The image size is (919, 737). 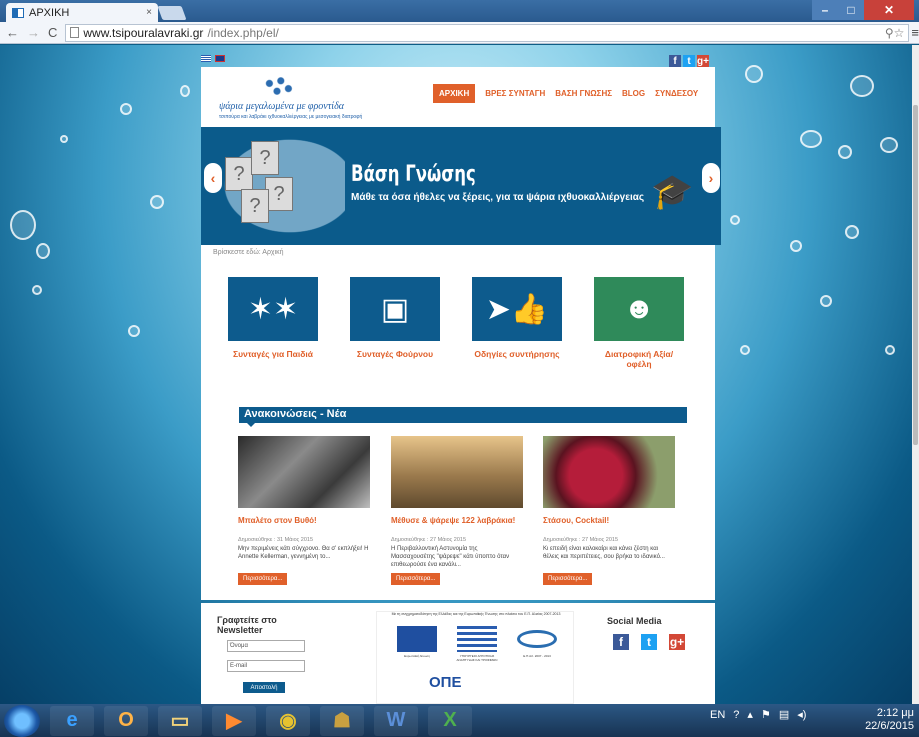 I want to click on category-nutrition: ☻ Διατροφική Αξία/ οφέλη, so click(x=639, y=323).